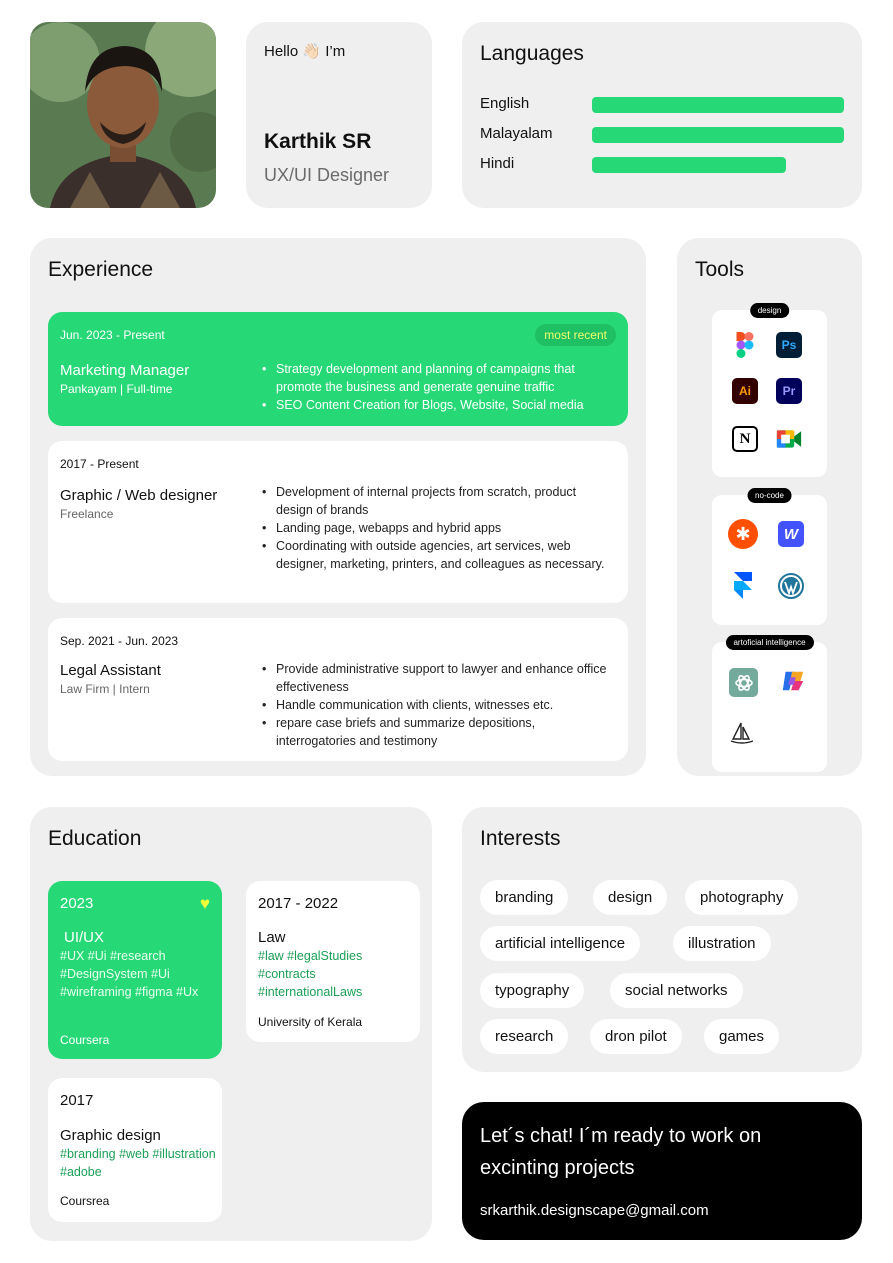 The image size is (893, 1263). I want to click on experience-role: Legal Assistant, so click(110, 670).